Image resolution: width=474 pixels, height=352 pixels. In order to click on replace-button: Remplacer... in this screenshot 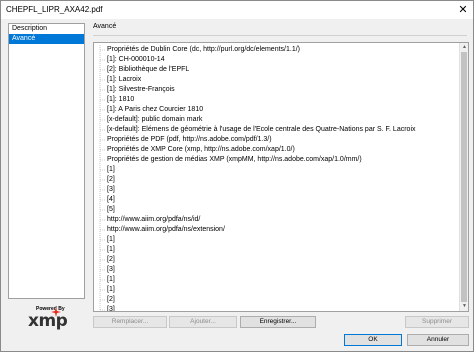, I will do `click(130, 322)`.